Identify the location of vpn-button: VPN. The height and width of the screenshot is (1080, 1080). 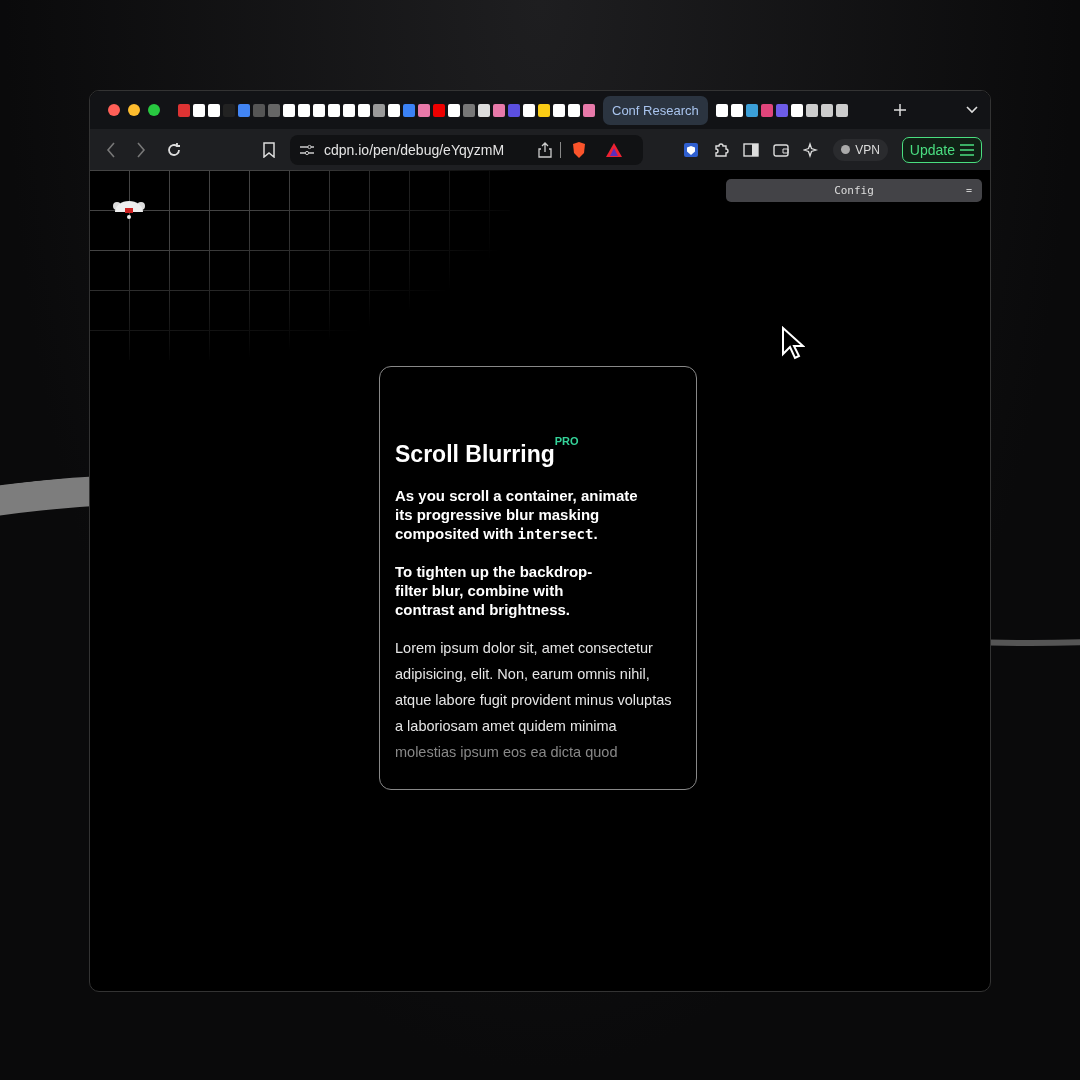
(860, 149).